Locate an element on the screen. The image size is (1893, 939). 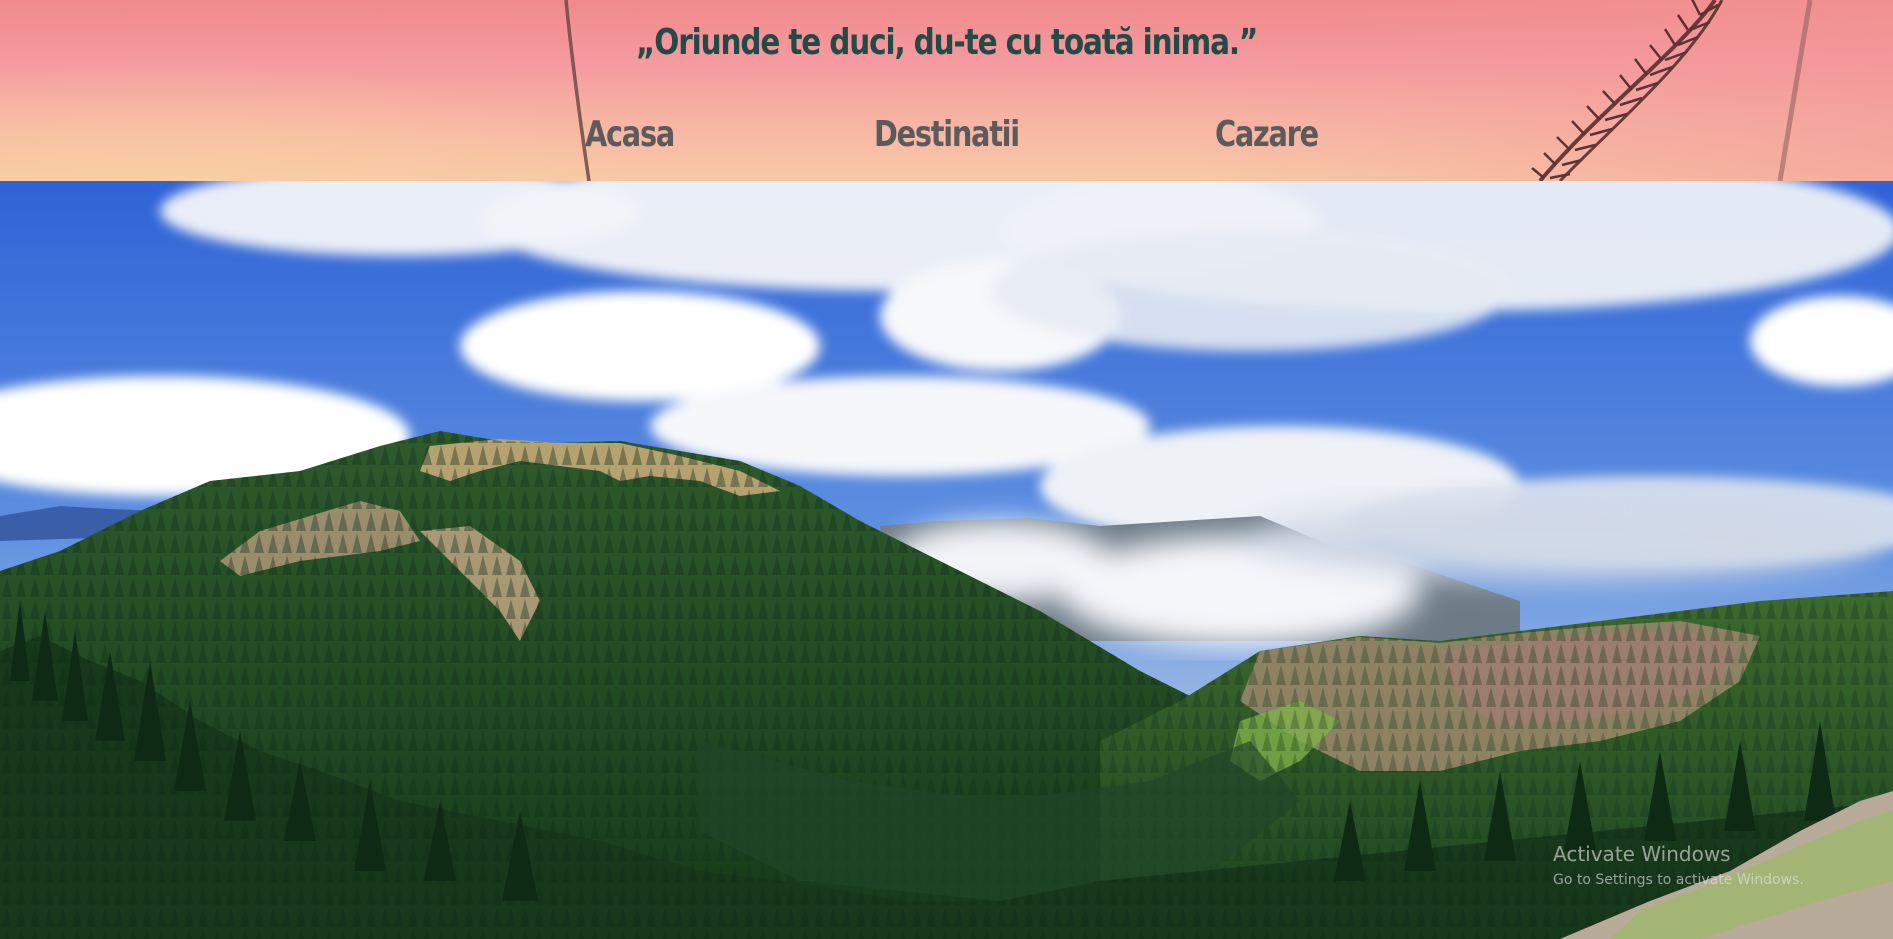
nav-link-destinatii: Destinatii is located at coordinates (947, 134).